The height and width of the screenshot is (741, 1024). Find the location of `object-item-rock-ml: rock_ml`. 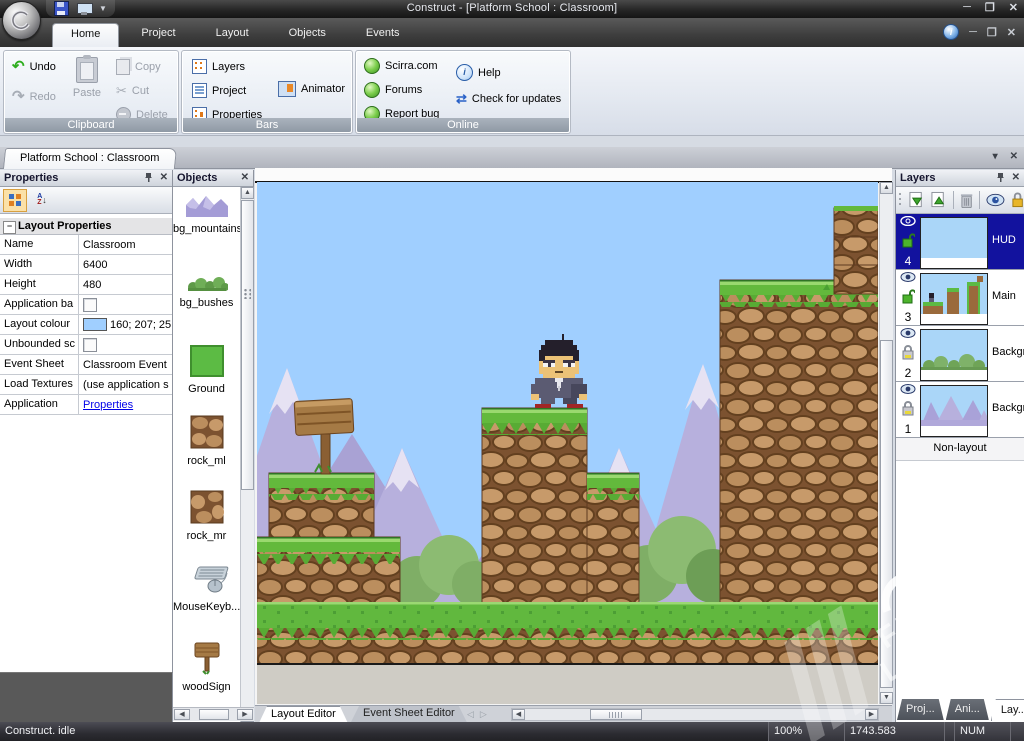

object-item-rock-ml: rock_ml is located at coordinates (206, 441).